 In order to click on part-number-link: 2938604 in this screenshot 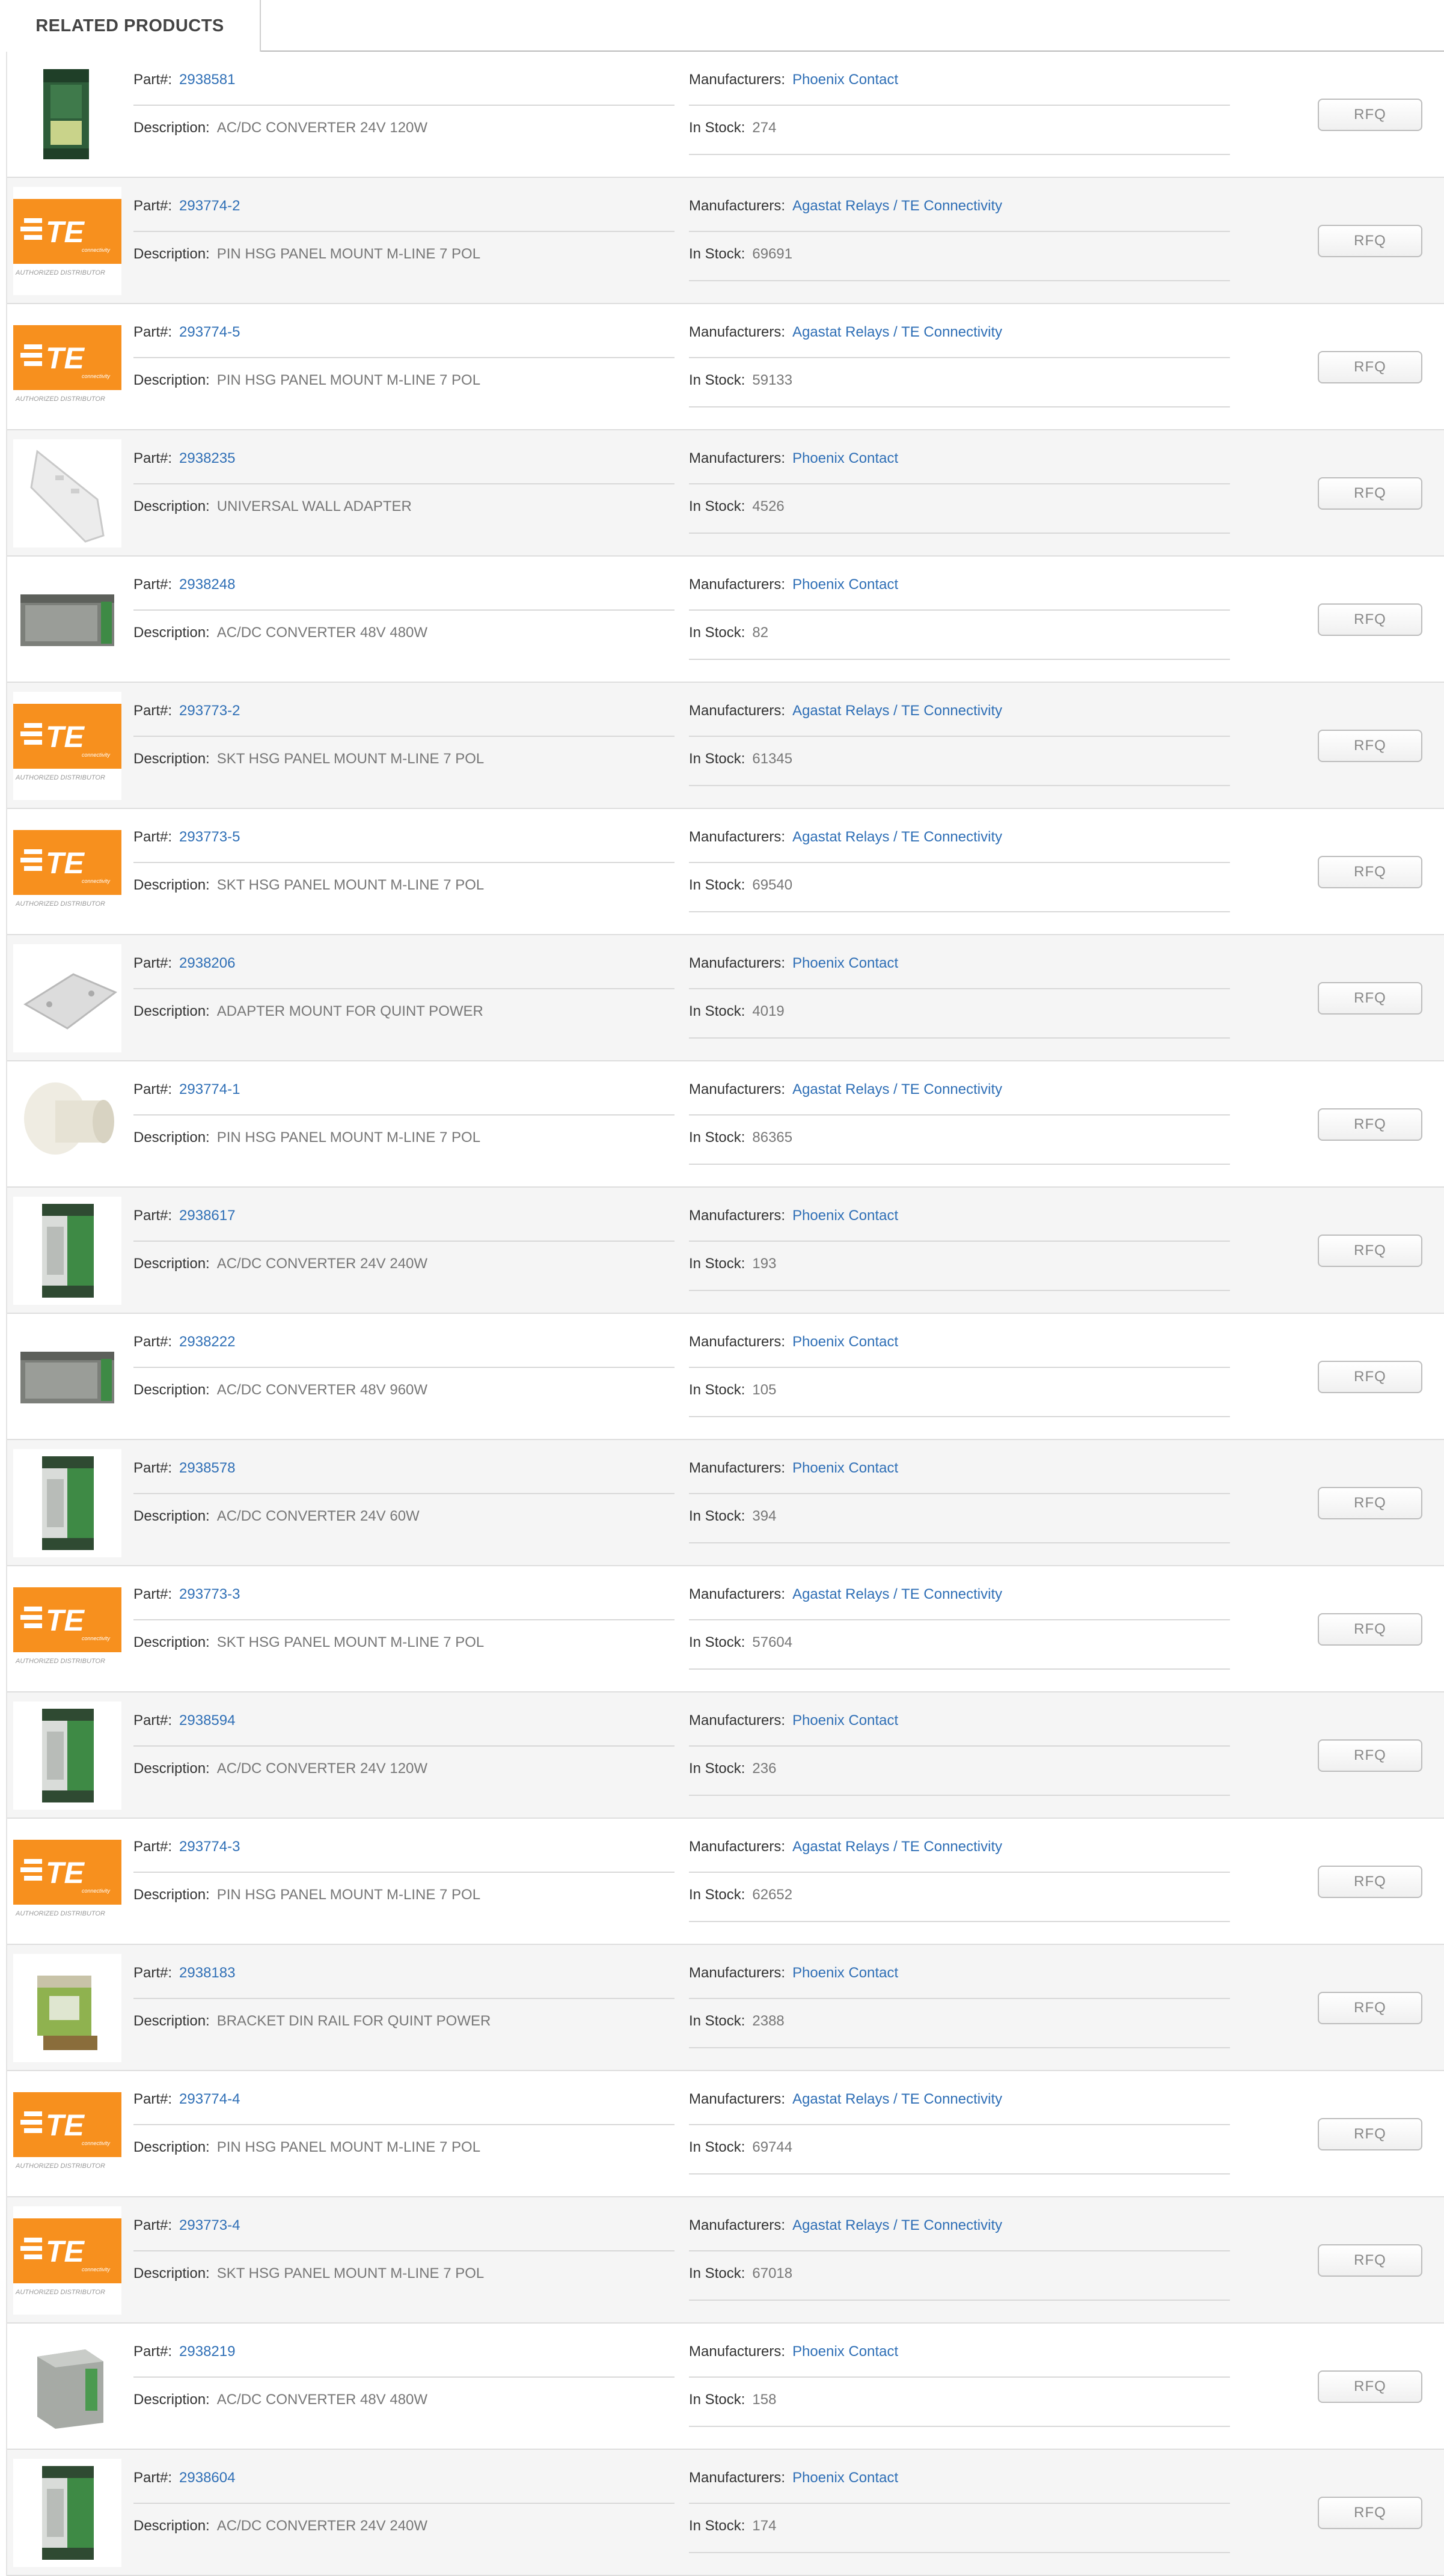, I will do `click(207, 2478)`.